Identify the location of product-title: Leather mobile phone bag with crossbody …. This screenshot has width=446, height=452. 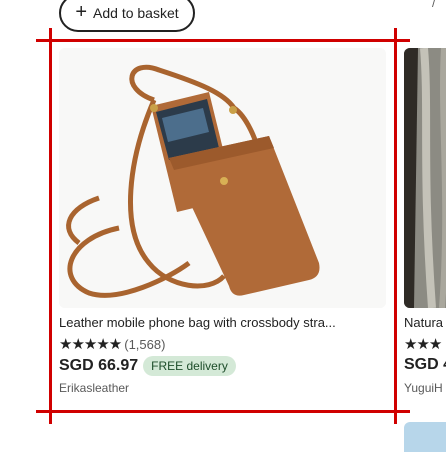
(222, 322).